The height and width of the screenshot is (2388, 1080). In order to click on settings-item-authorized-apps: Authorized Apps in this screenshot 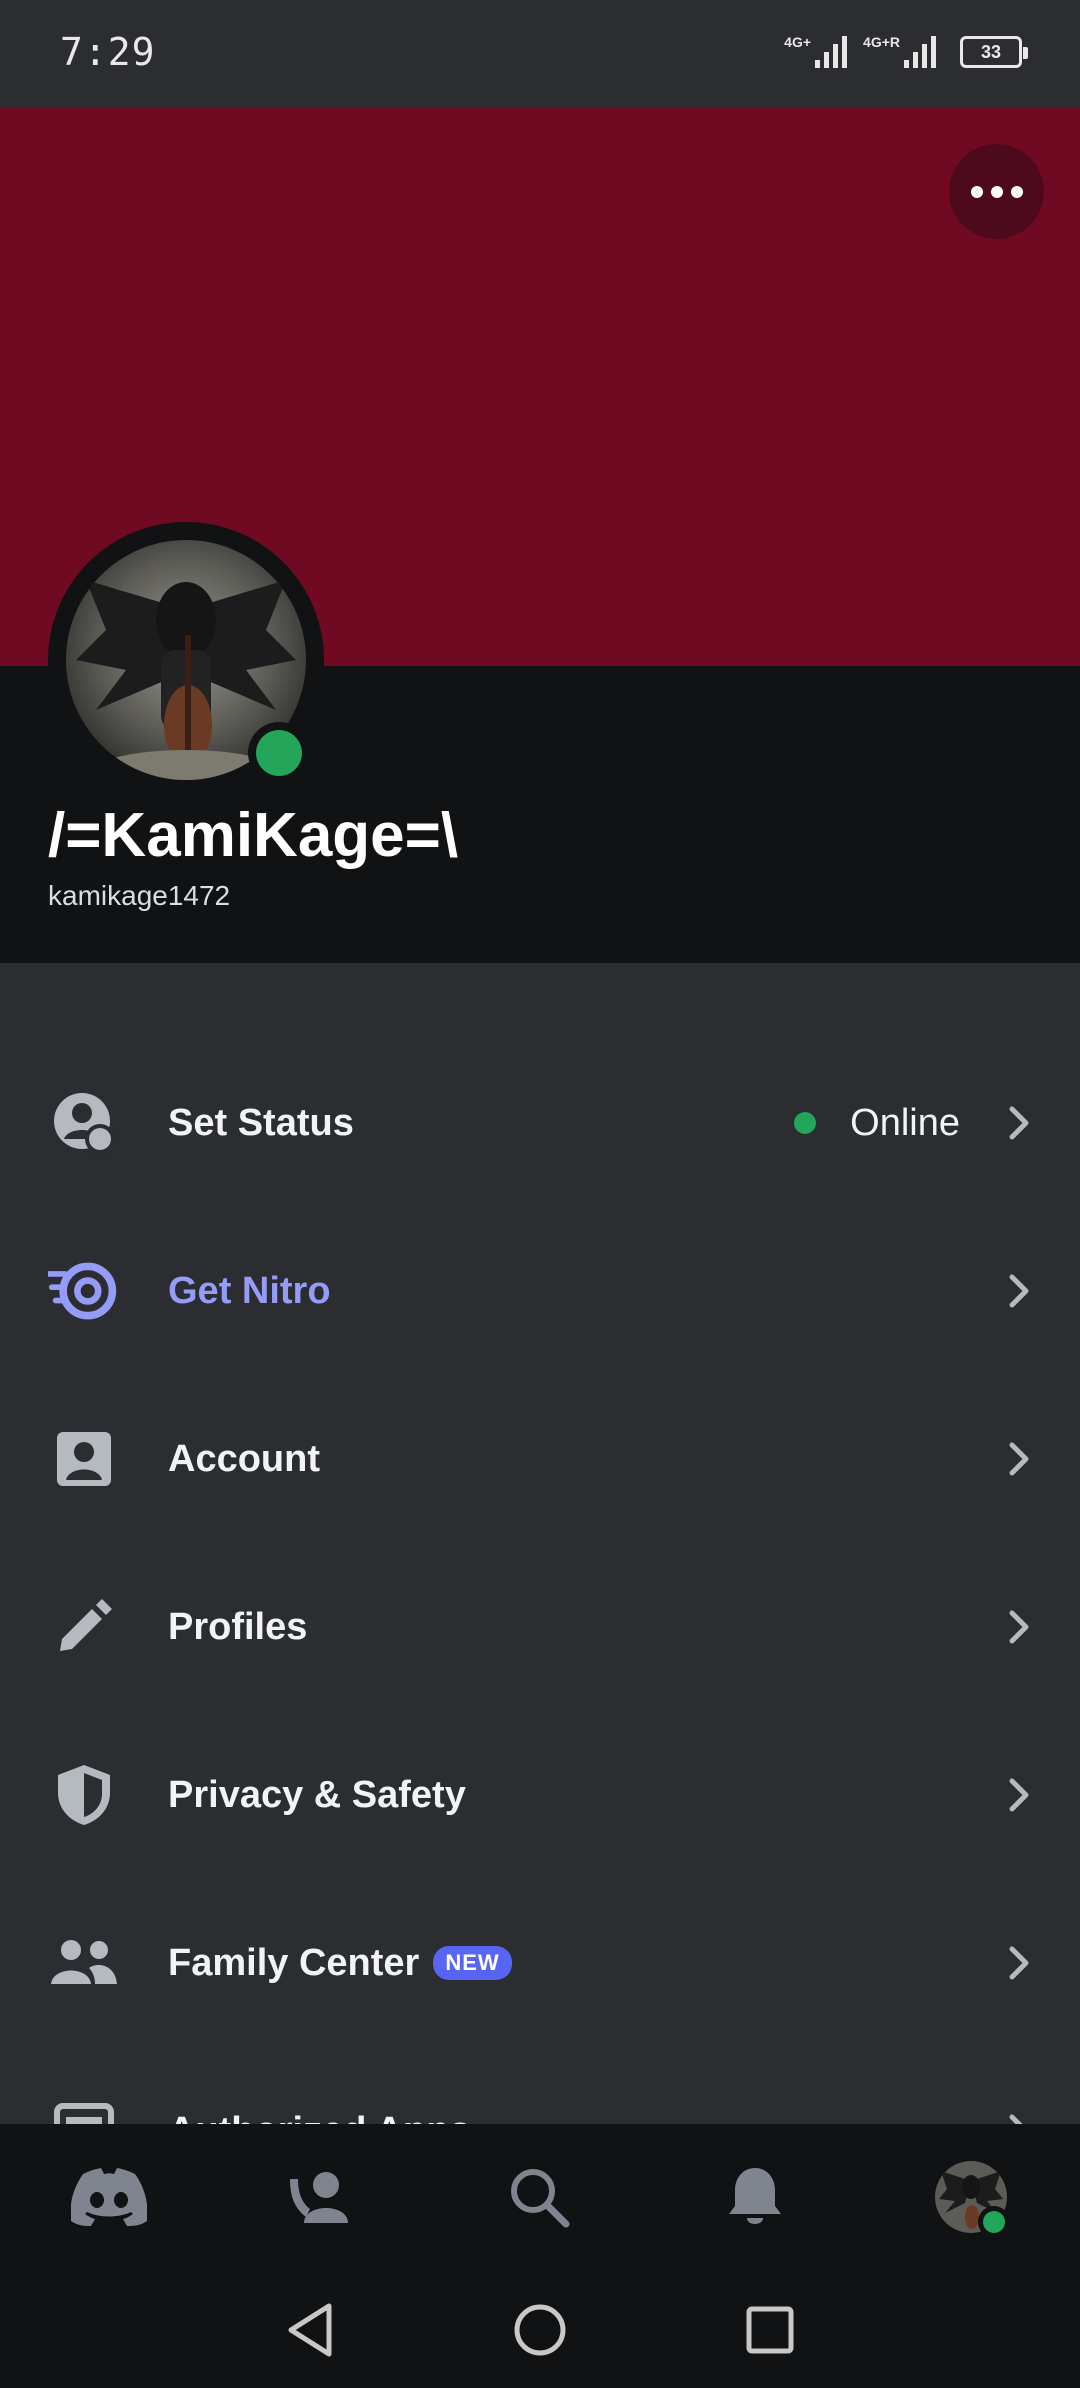, I will do `click(540, 2085)`.